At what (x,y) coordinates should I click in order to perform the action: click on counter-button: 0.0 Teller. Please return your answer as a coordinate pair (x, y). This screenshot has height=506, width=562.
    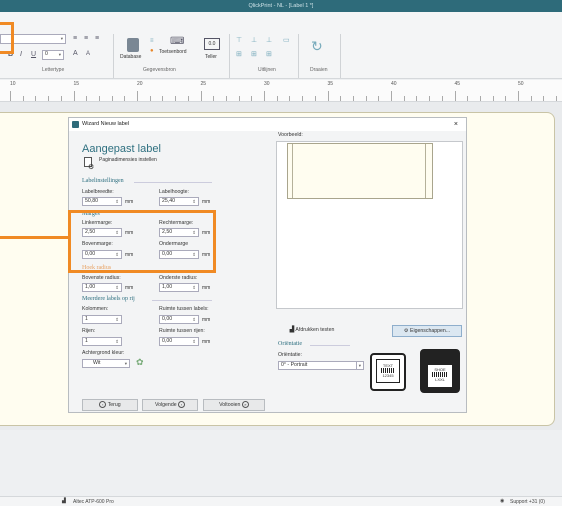
    Looking at the image, I should click on (213, 52).